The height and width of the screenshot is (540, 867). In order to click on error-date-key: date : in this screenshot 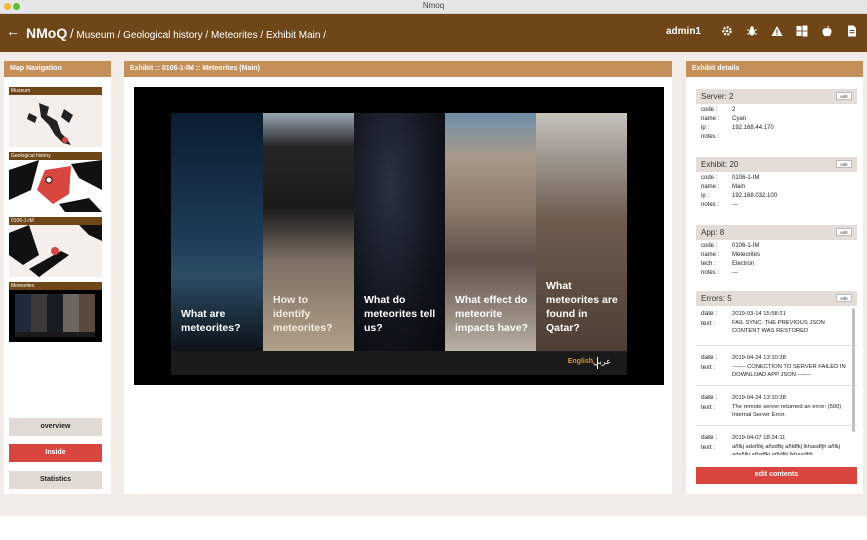, I will do `click(709, 313)`.